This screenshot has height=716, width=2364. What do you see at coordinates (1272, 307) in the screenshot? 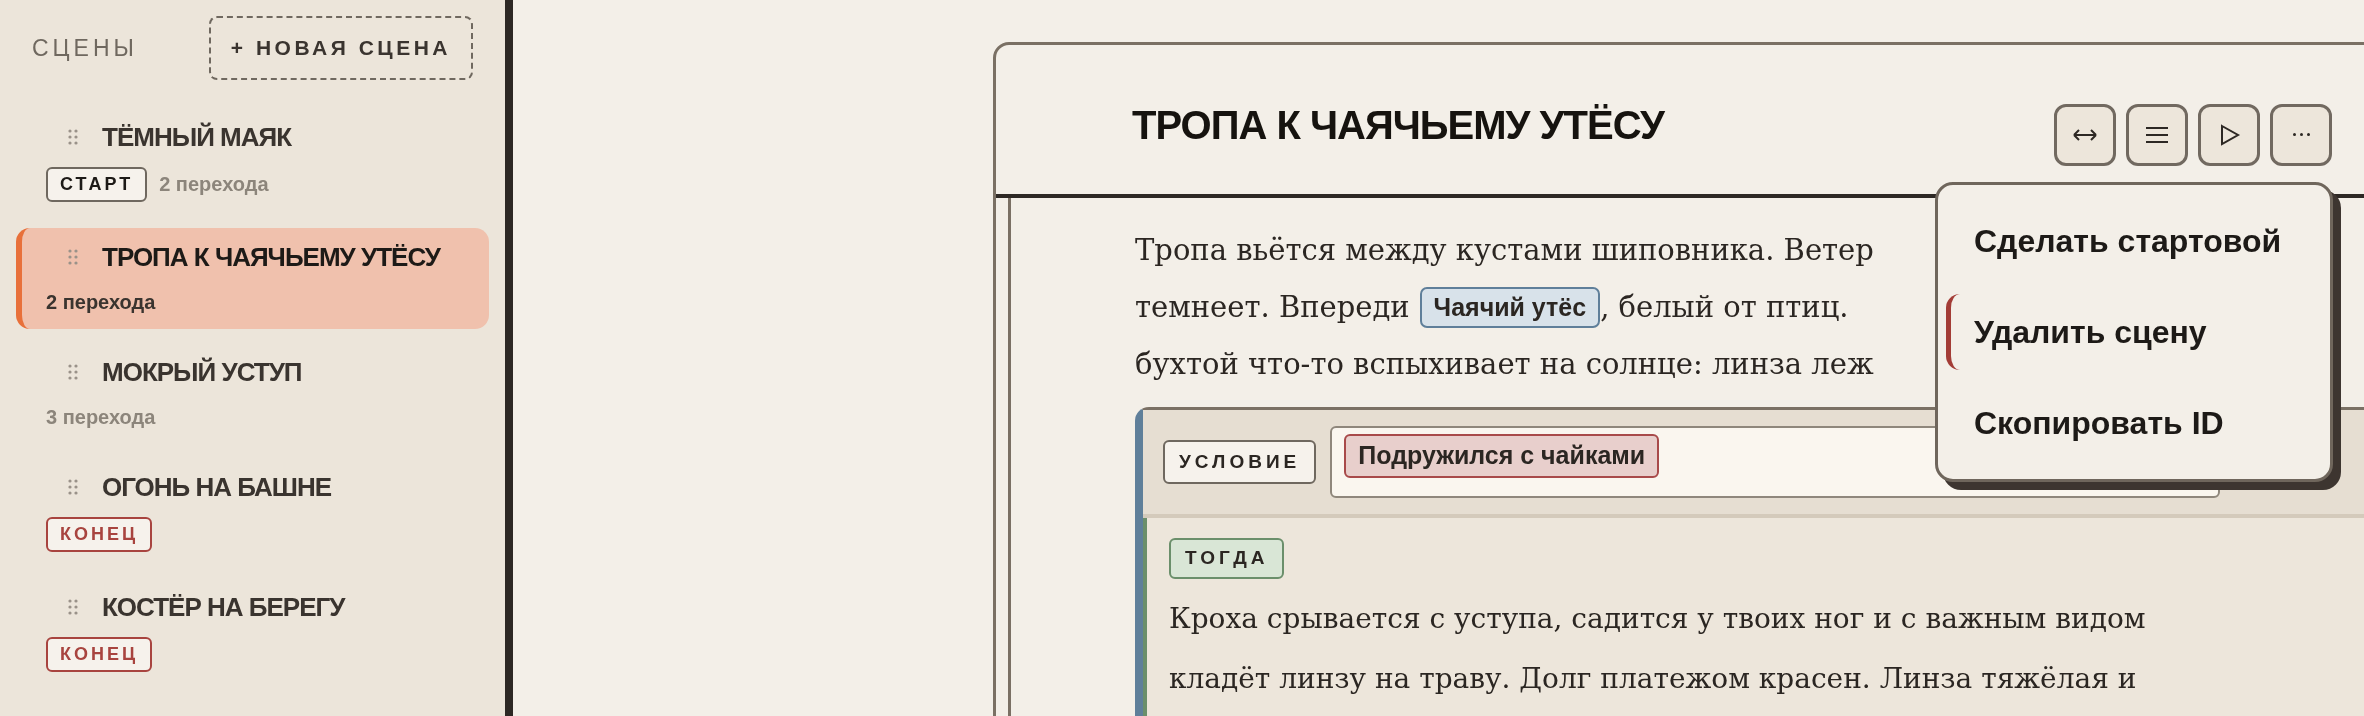
I see `paragraph-text: темнеет. Впереди` at bounding box center [1272, 307].